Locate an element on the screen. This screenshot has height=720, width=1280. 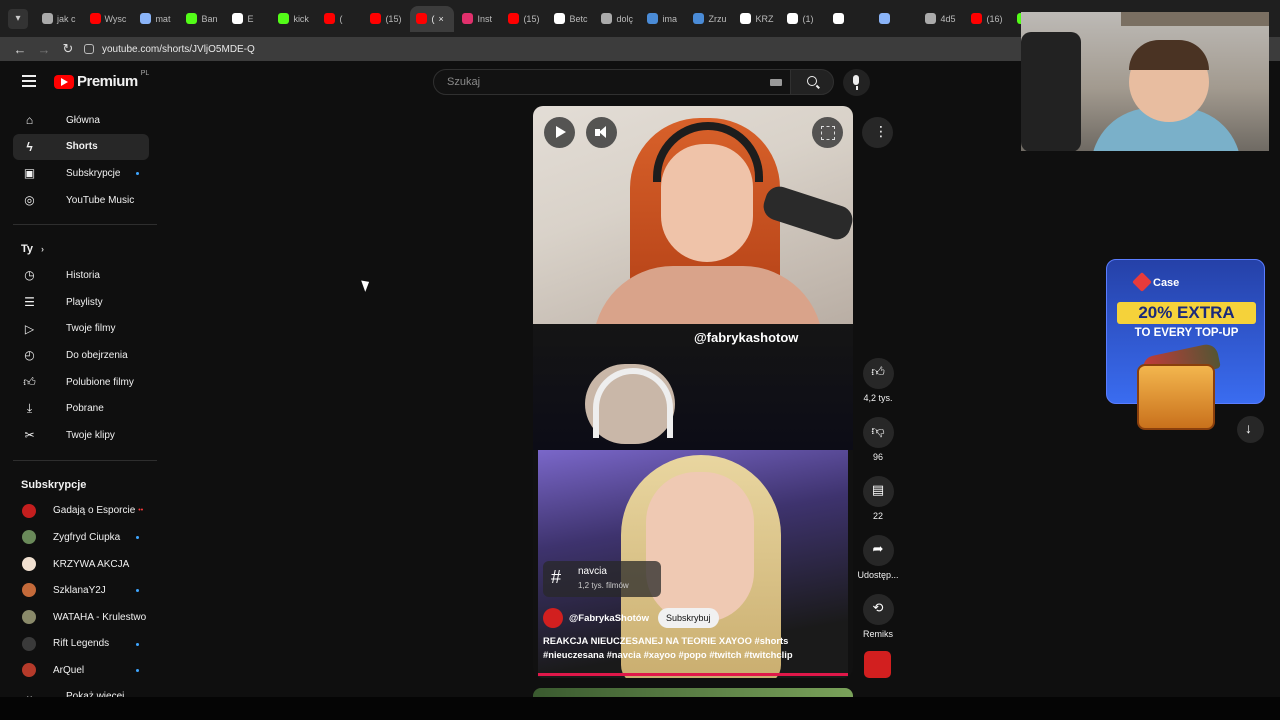
subscription-item: WATAHA - Krulestwo is located at coordinates (81, 617).